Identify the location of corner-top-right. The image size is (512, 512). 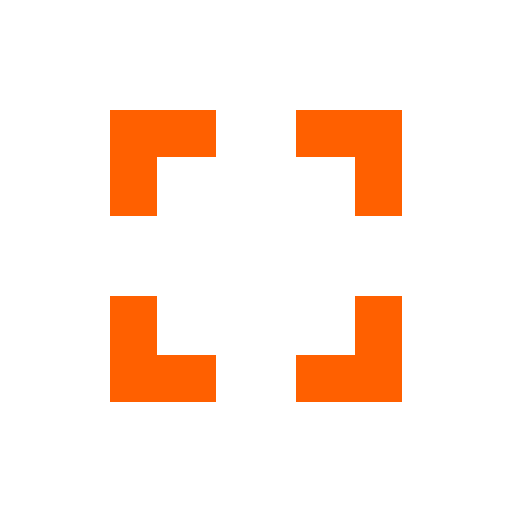
(349, 163).